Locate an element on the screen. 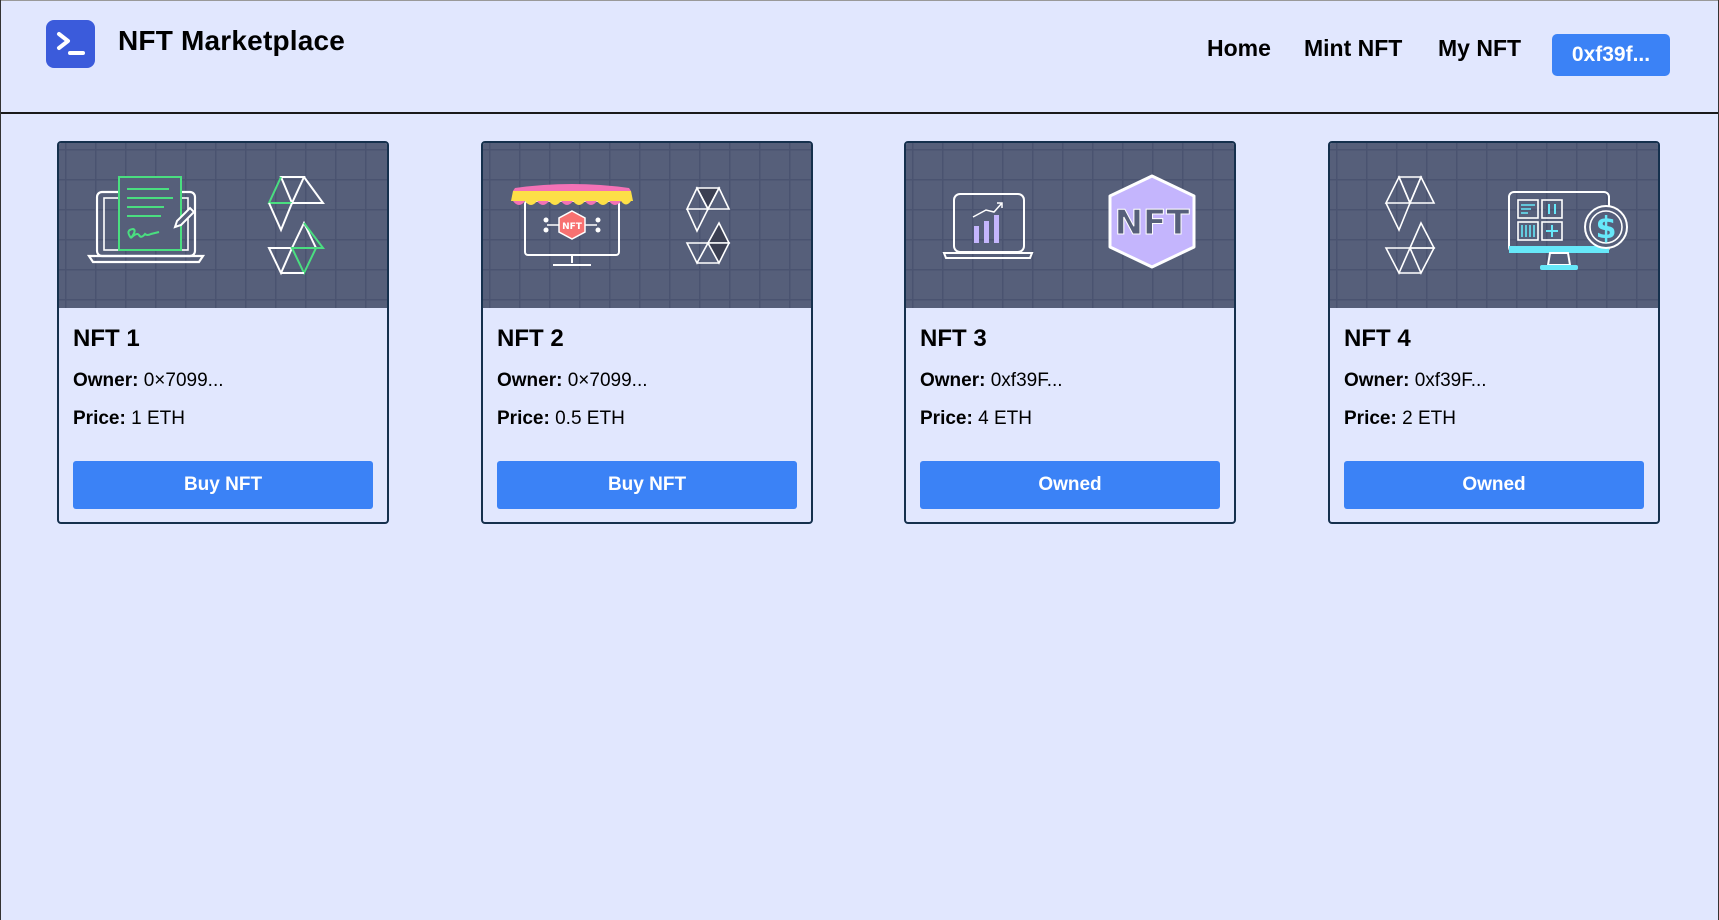 This screenshot has height=920, width=1719. nft-hexagon-icon: NFT is located at coordinates (1152, 221).